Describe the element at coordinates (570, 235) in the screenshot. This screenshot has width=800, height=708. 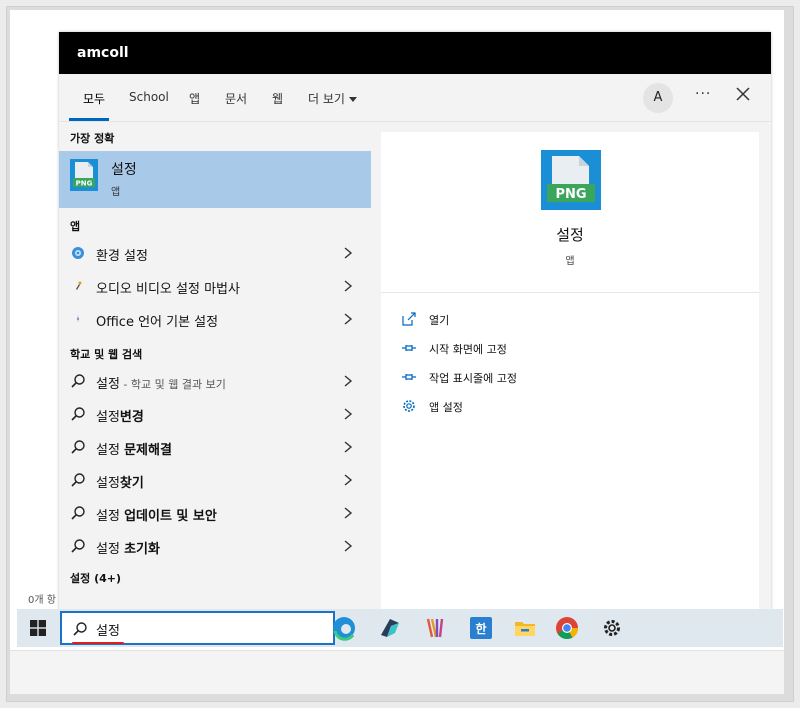
I see `preview-title: 설정` at that location.